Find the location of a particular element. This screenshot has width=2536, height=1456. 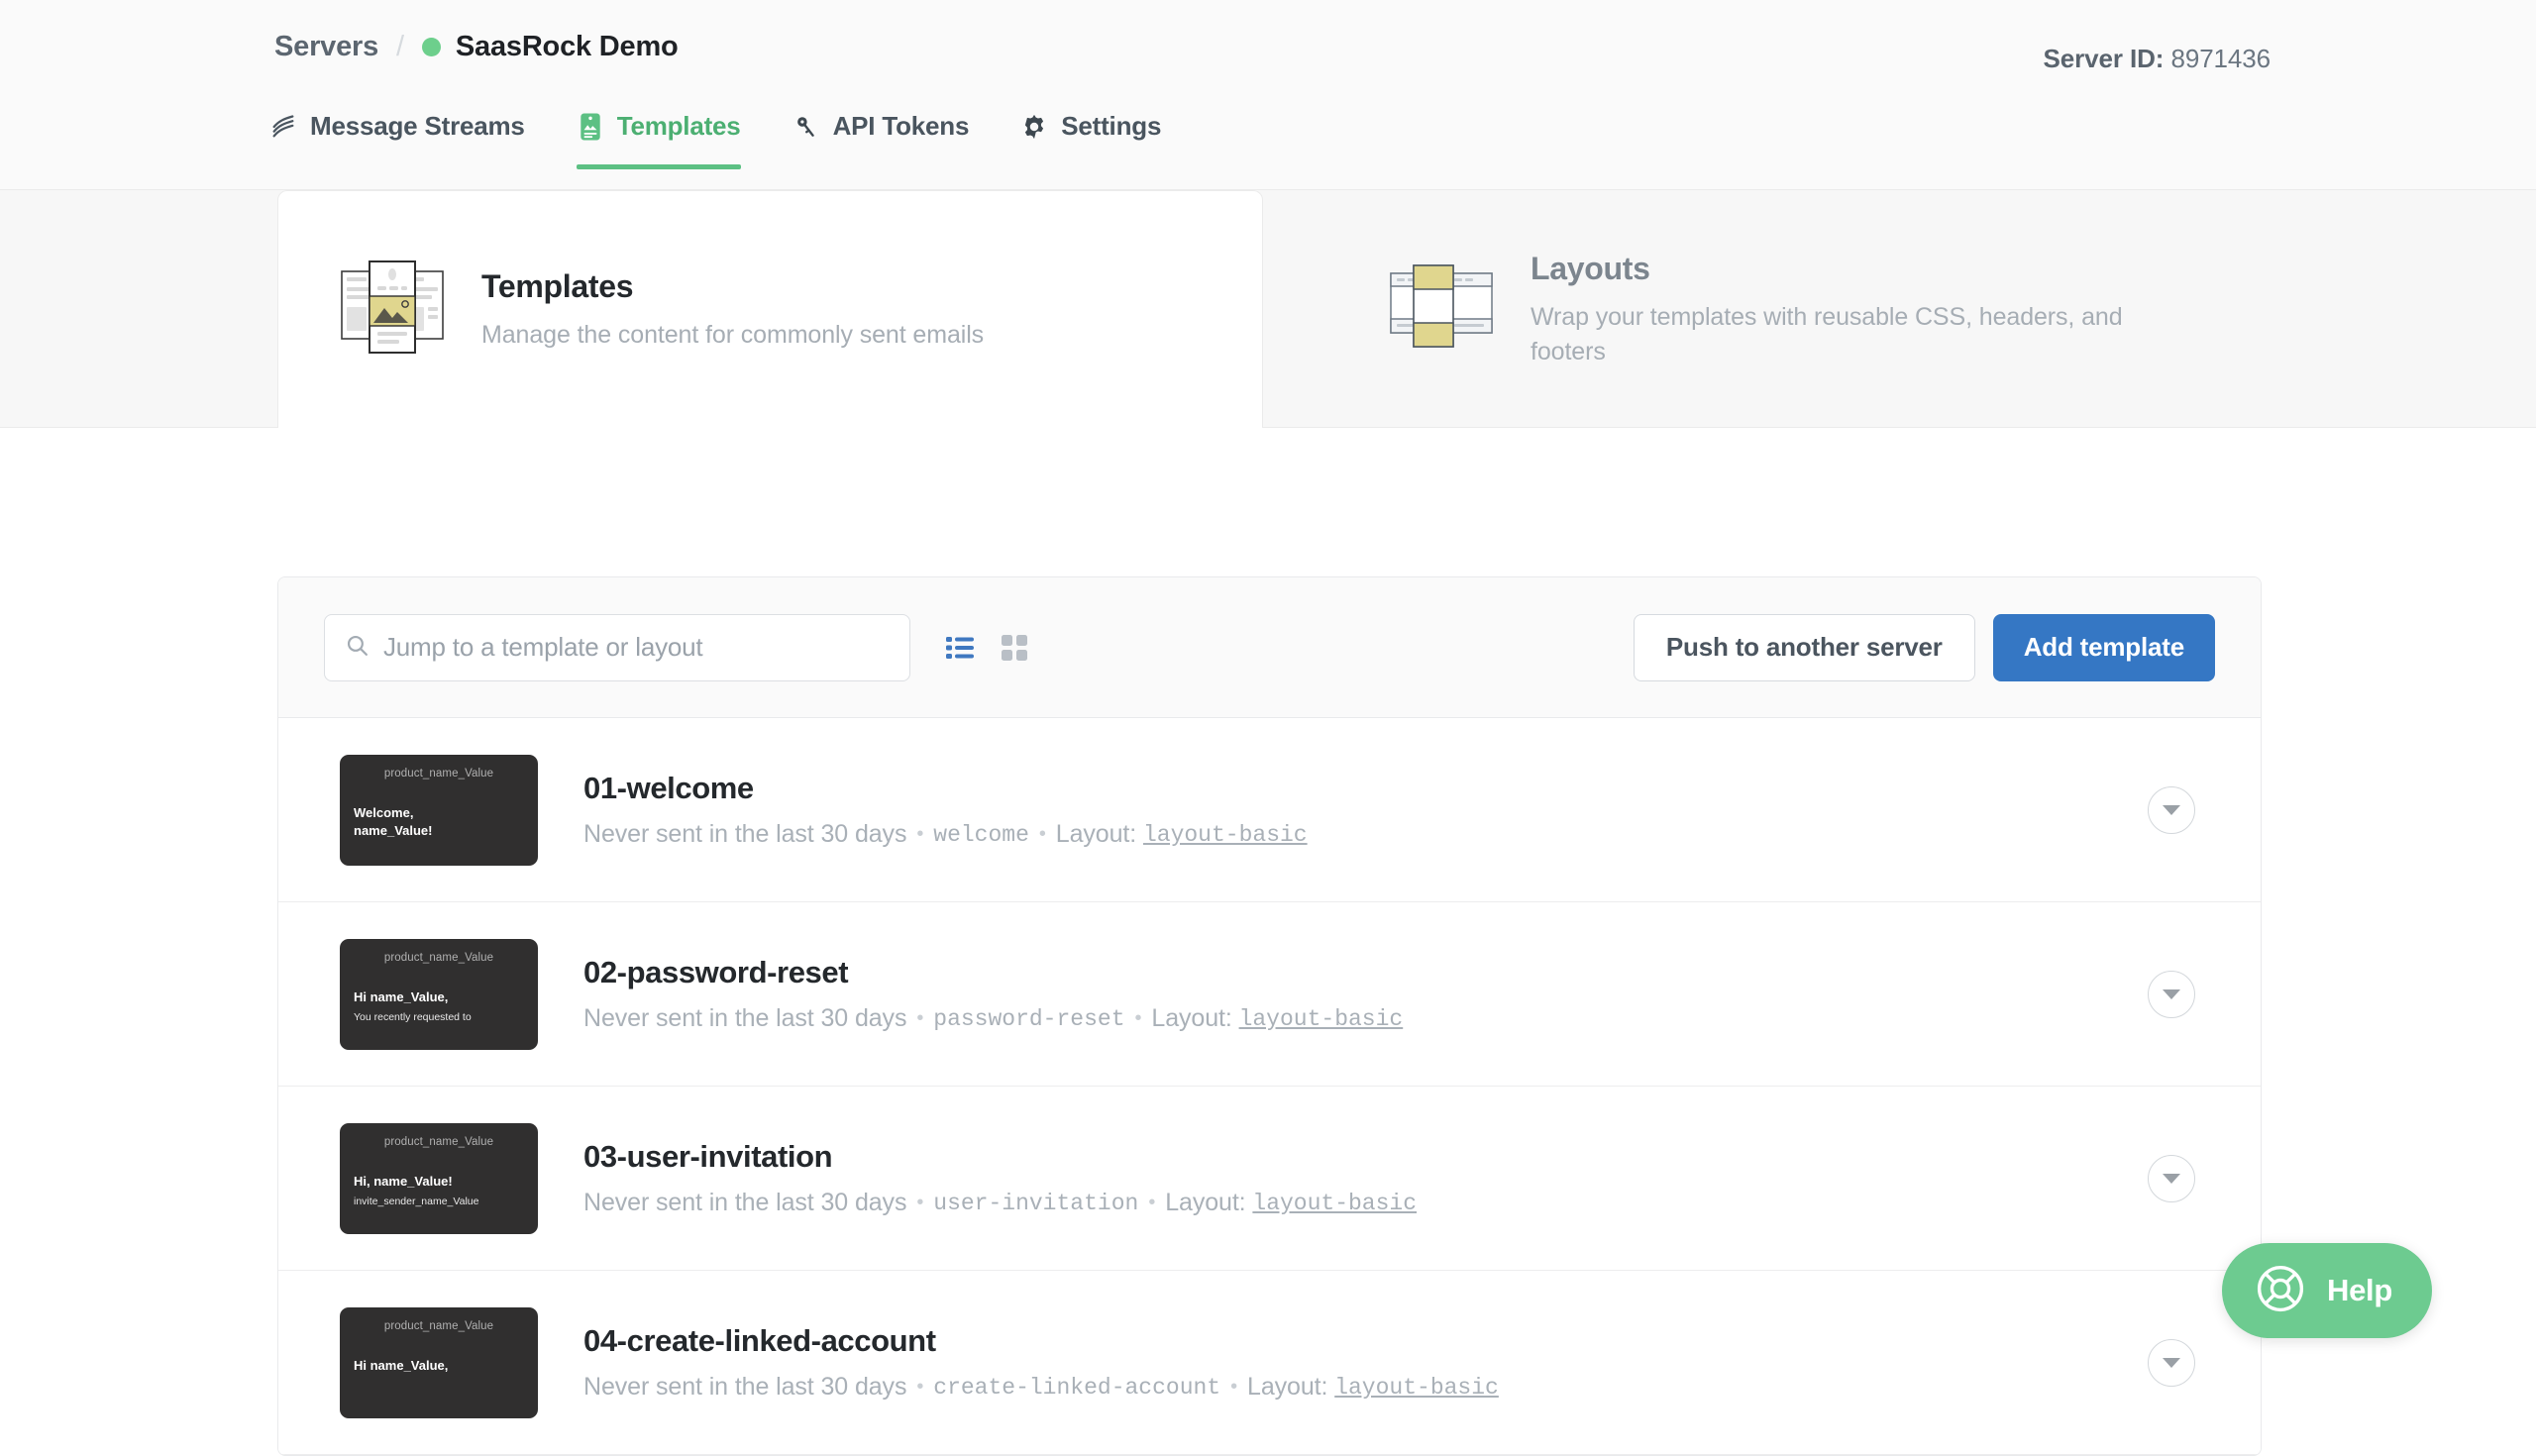

template-name: 03-user-invitation is located at coordinates (1000, 1157).